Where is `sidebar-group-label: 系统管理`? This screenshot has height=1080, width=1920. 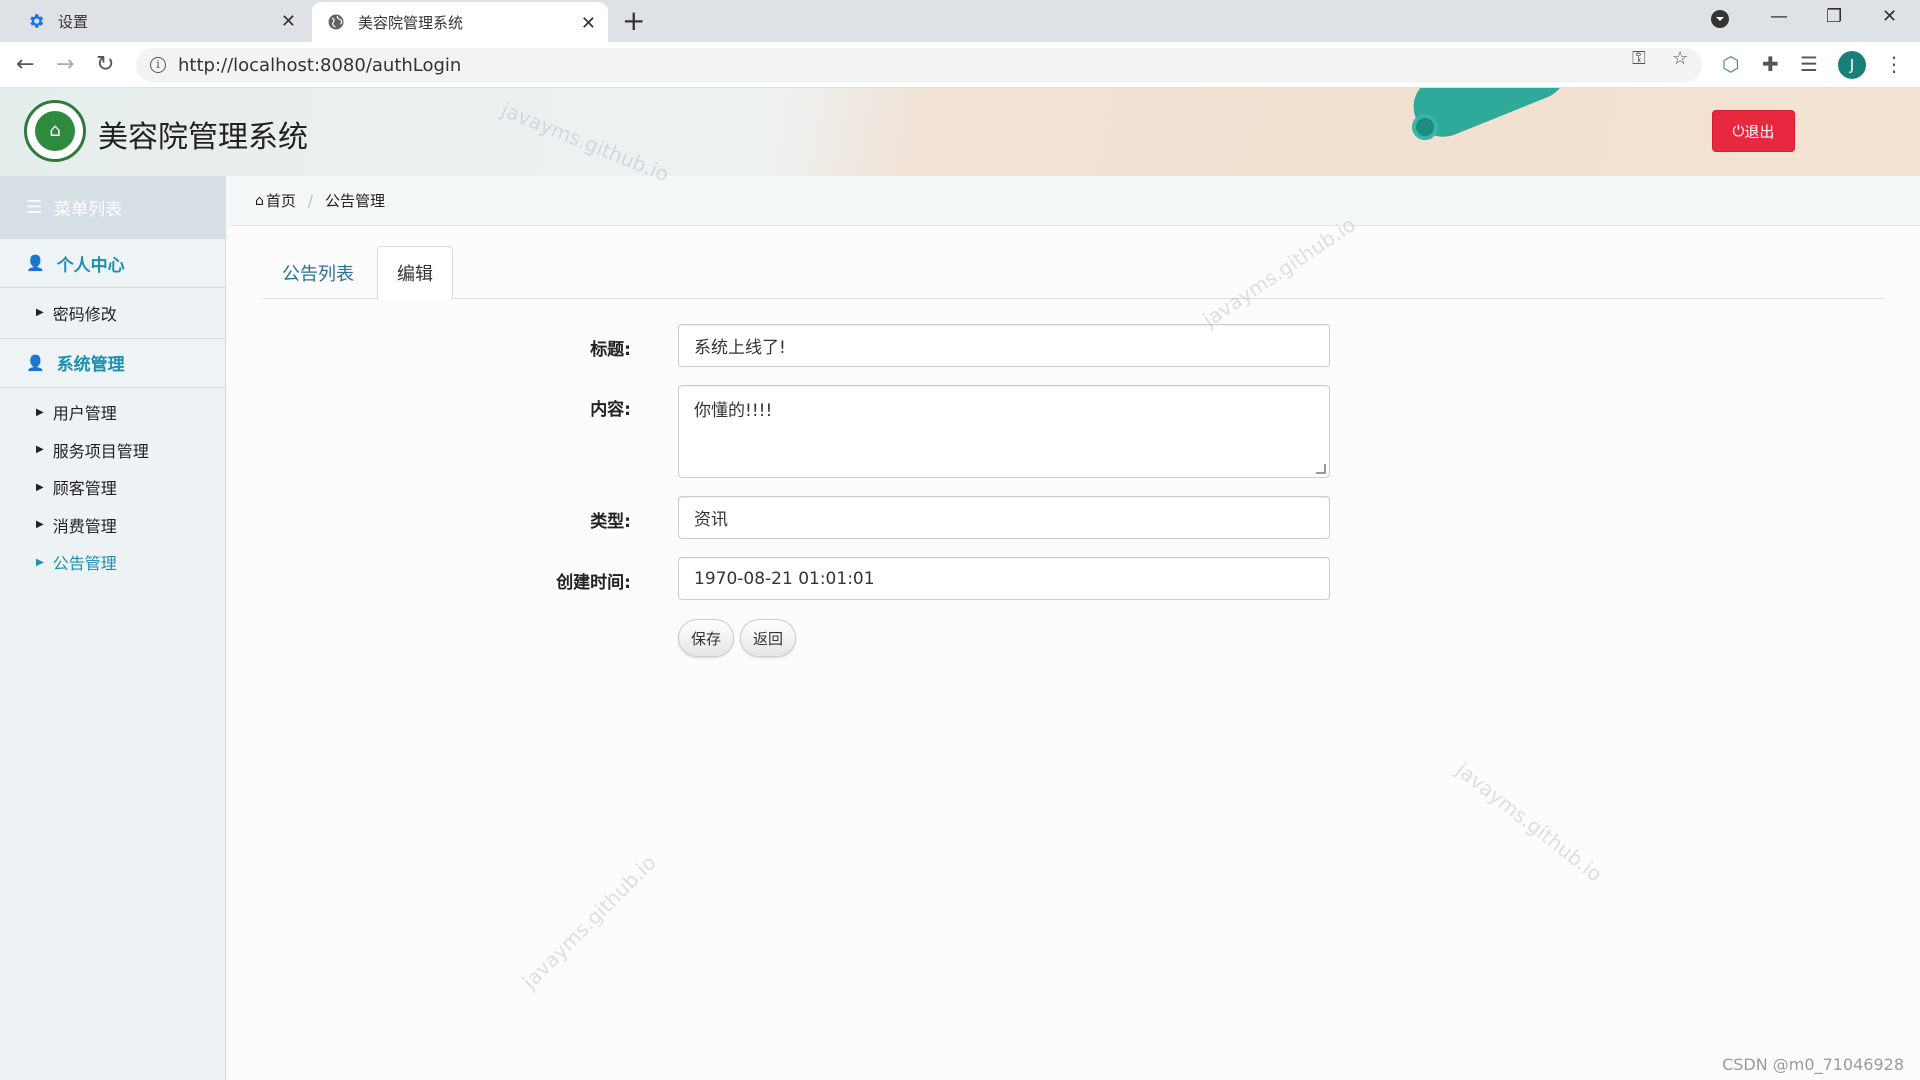 sidebar-group-label: 系统管理 is located at coordinates (90, 365).